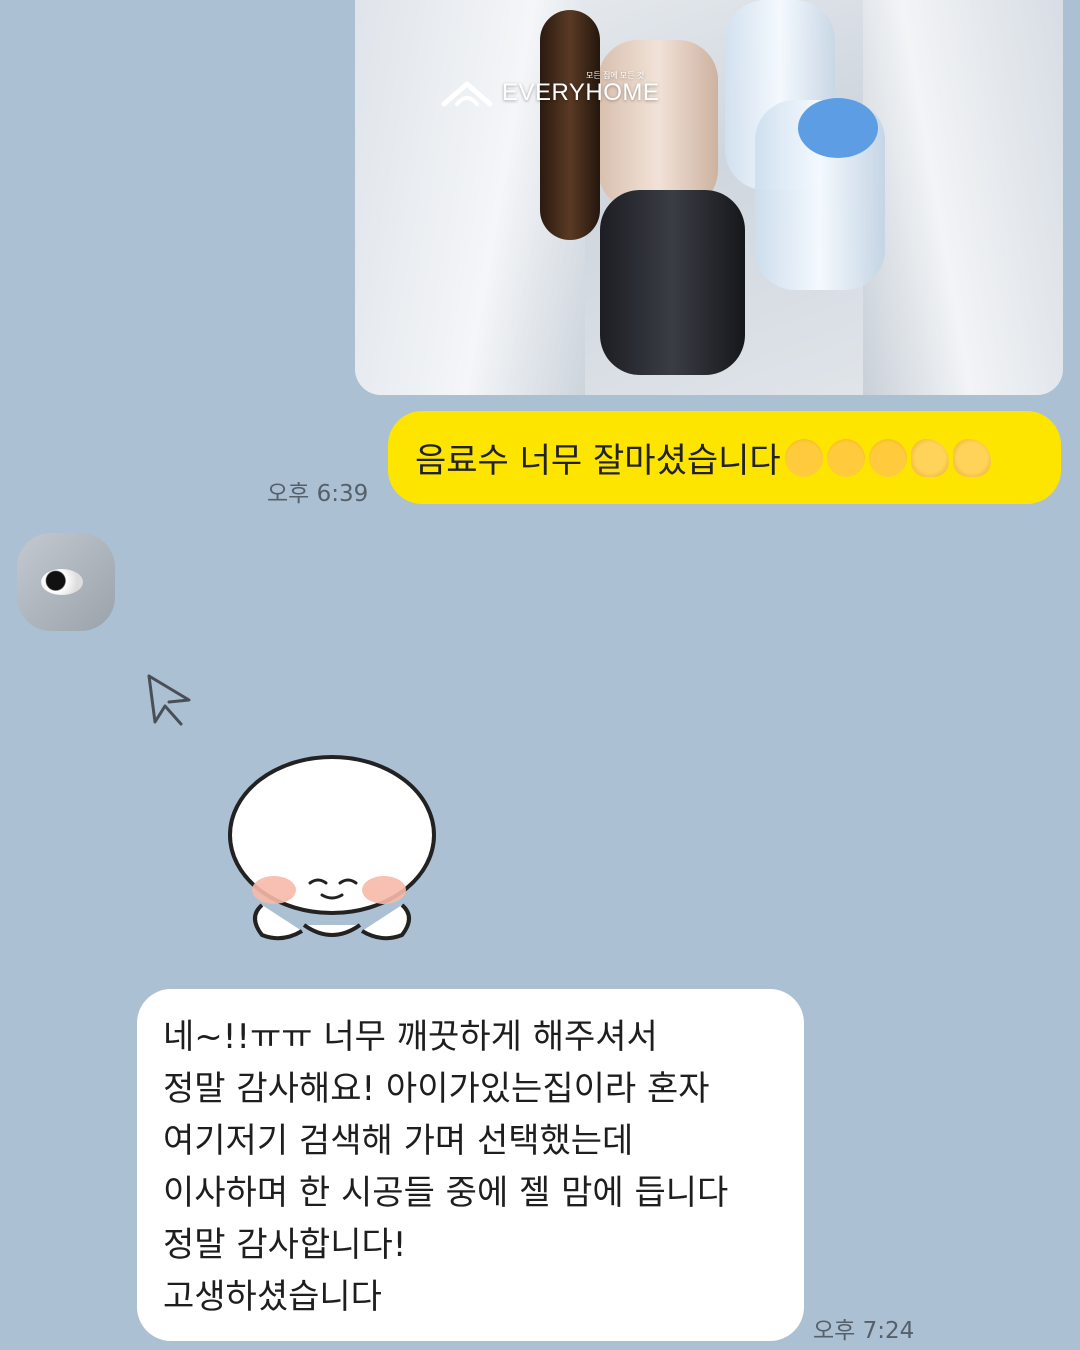  What do you see at coordinates (838, 128) in the screenshot?
I see `bottle-cap-blue` at bounding box center [838, 128].